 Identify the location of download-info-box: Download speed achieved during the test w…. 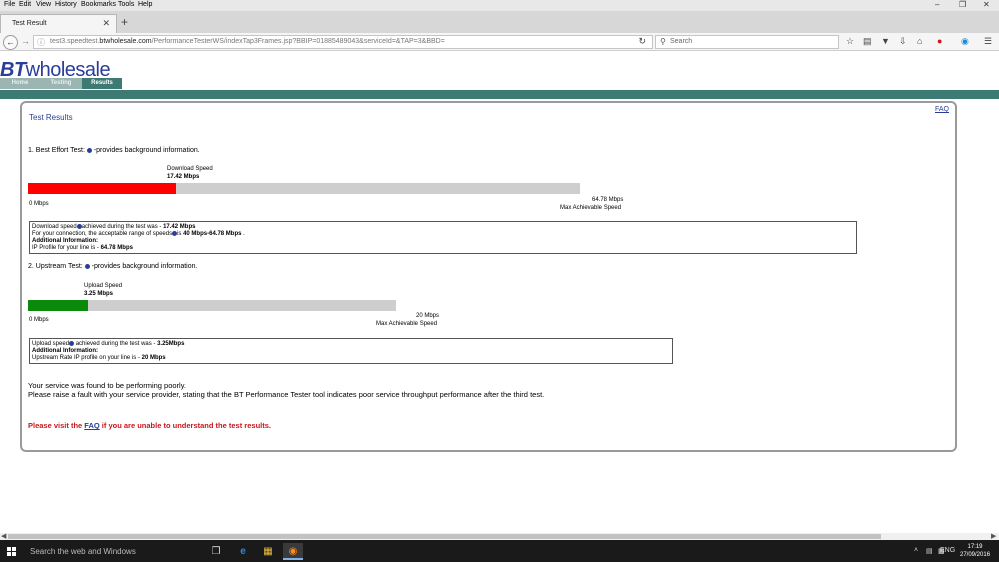
(443, 237).